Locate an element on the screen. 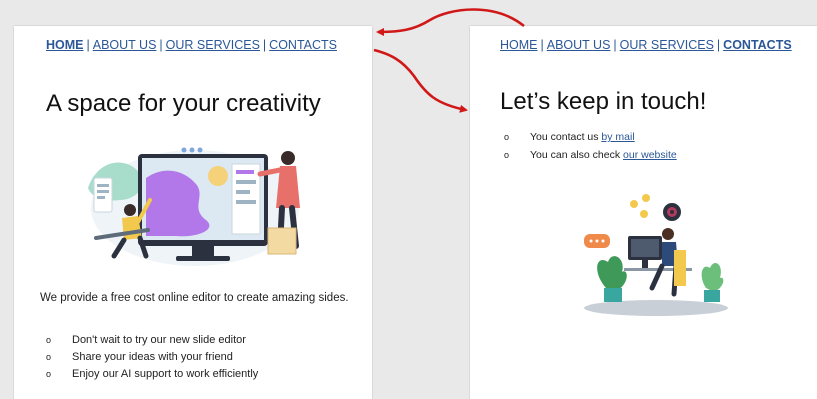 This screenshot has height=399, width=817. arrow-contacts-to-right-page is located at coordinates (420, 80).